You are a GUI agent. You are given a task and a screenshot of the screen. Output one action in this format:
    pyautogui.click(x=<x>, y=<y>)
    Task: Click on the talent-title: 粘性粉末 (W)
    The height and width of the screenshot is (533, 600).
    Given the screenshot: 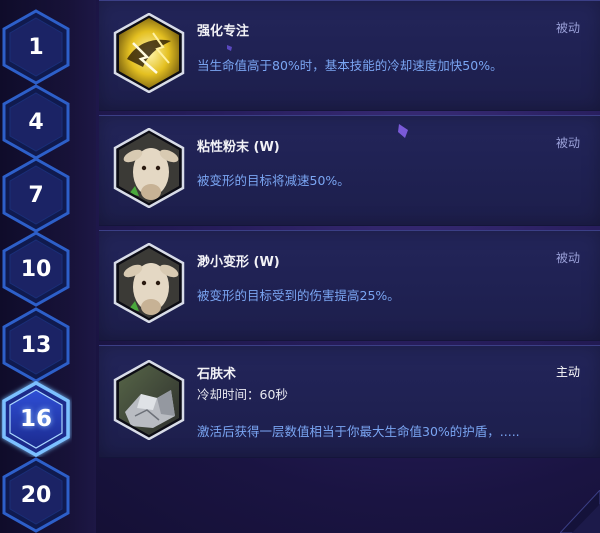 What is the action you would take?
    pyautogui.click(x=238, y=147)
    